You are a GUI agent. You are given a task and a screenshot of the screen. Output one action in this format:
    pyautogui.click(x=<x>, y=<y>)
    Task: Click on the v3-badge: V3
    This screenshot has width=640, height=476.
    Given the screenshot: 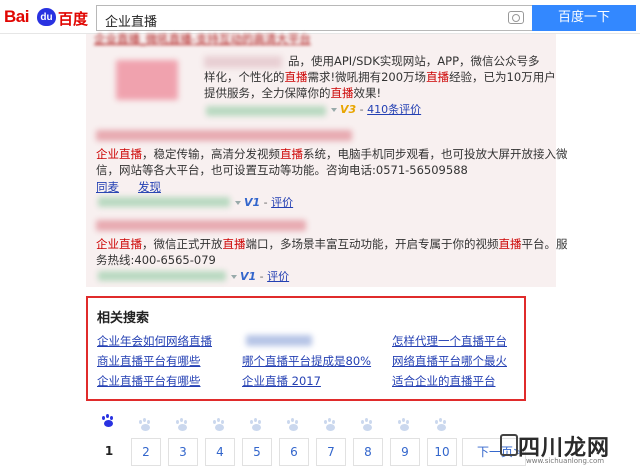 What is the action you would take?
    pyautogui.click(x=348, y=109)
    